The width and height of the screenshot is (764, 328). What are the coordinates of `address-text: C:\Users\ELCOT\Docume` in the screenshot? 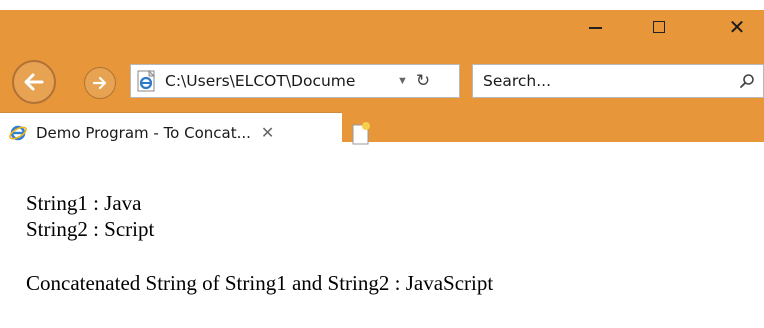 It's located at (275, 81).